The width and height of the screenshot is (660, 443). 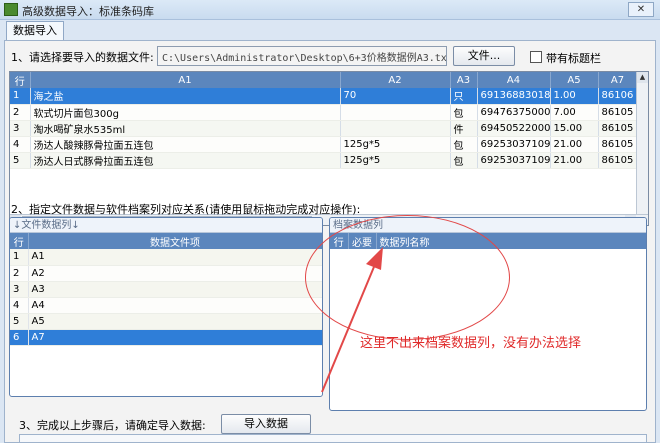 What do you see at coordinates (618, 80) in the screenshot?
I see `column-header: A7` at bounding box center [618, 80].